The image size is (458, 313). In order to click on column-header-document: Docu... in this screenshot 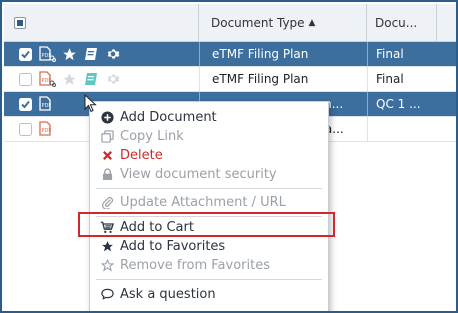, I will do `click(402, 23)`.